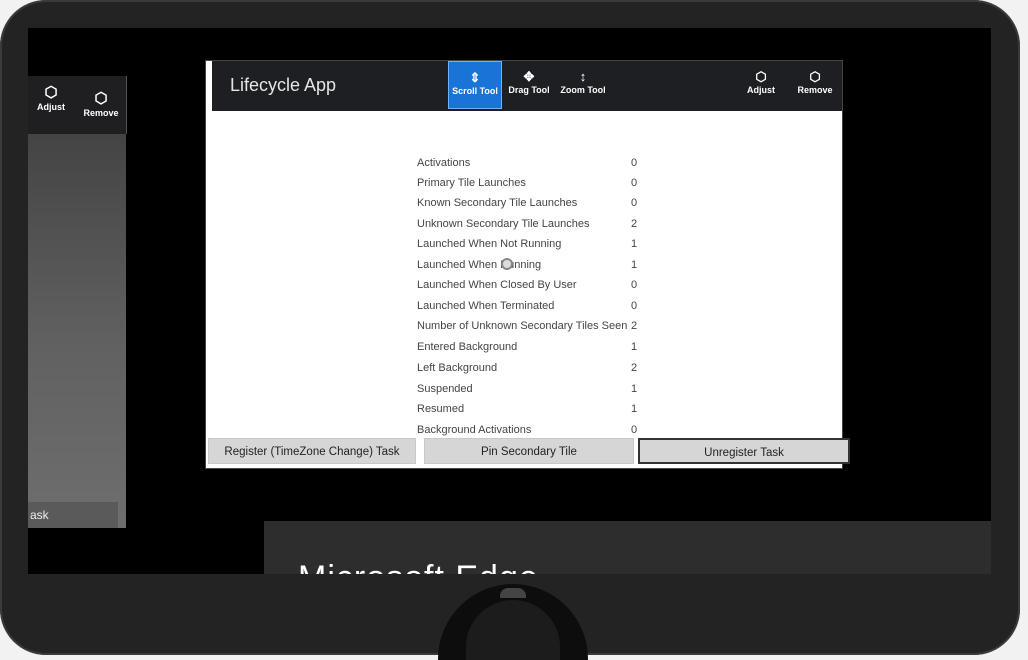  What do you see at coordinates (507, 264) in the screenshot?
I see `gaze-cursor` at bounding box center [507, 264].